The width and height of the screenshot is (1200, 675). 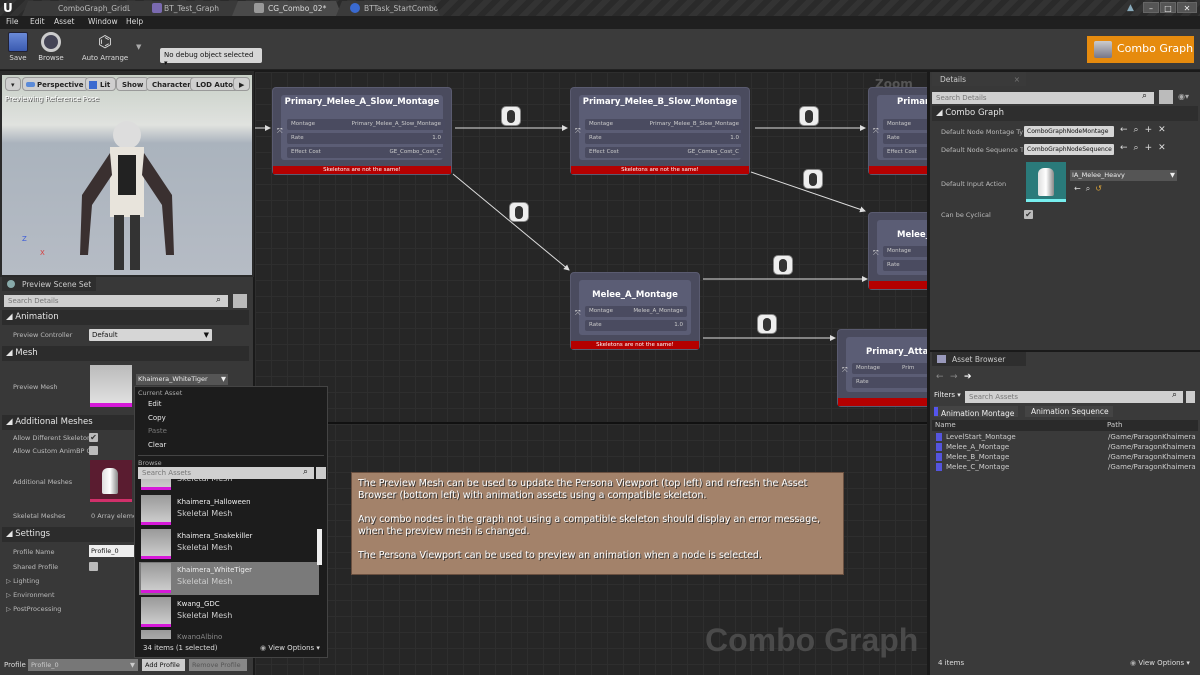 What do you see at coordinates (319, 547) in the screenshot?
I see `picker-scrollbar` at bounding box center [319, 547].